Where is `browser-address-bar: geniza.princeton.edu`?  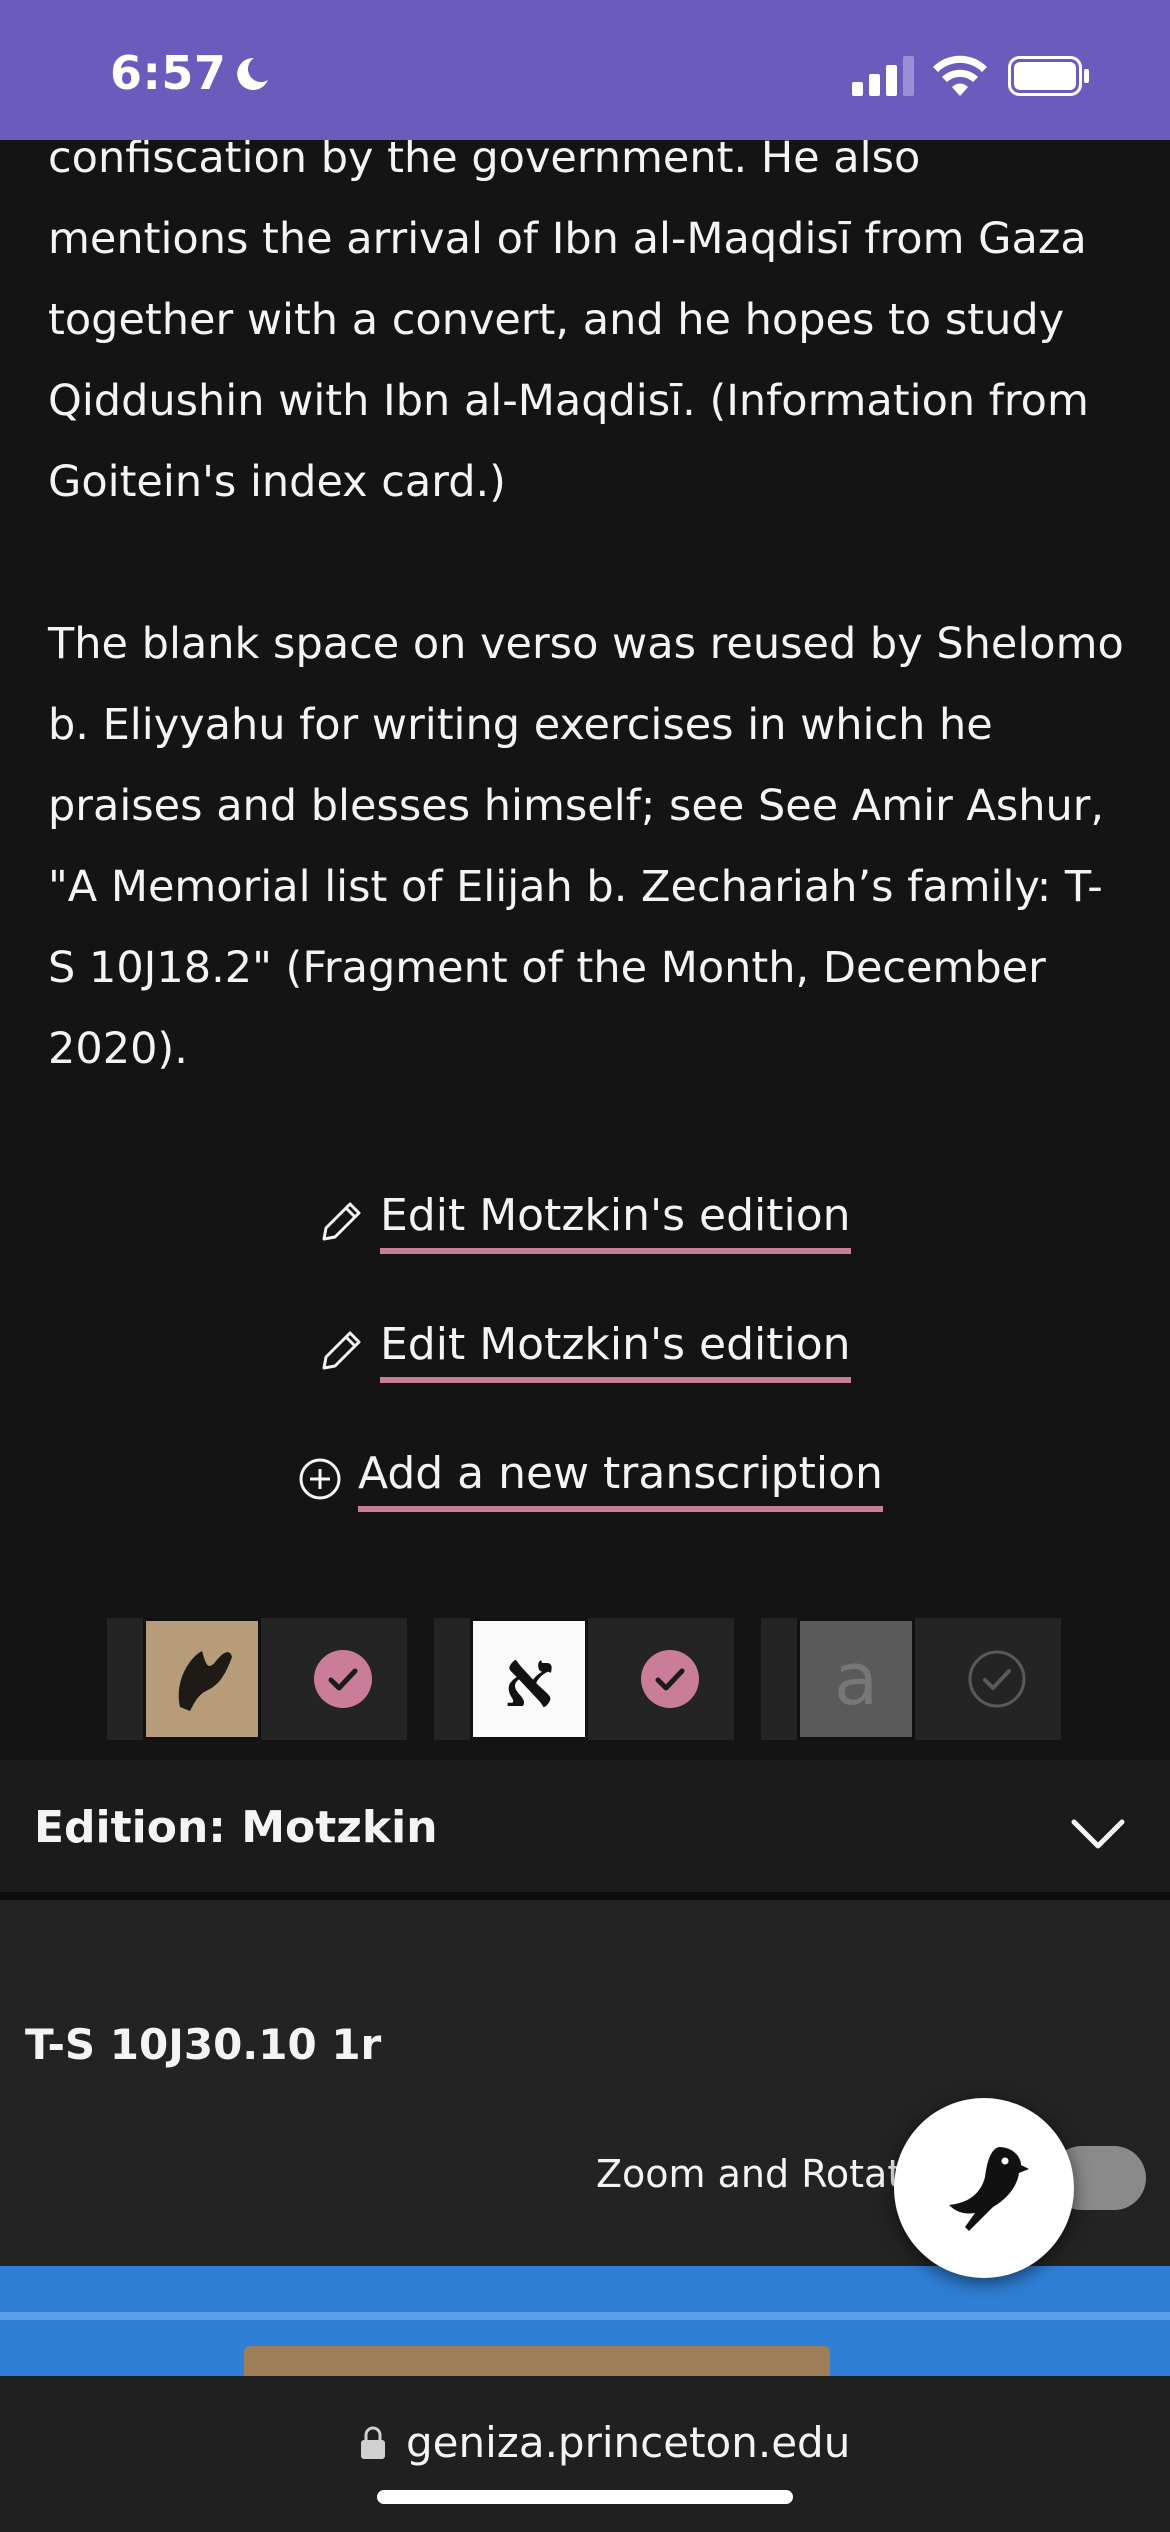
browser-address-bar: geniza.princeton.edu is located at coordinates (585, 2454).